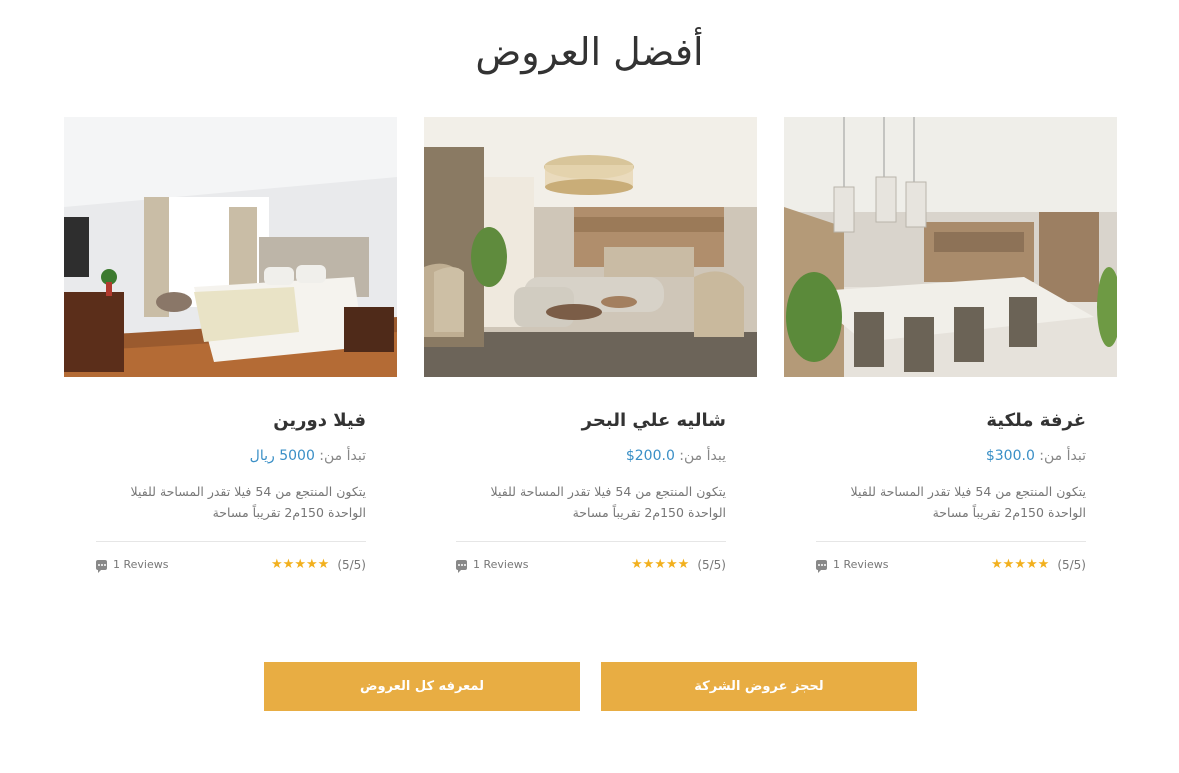  Describe the element at coordinates (282, 456) in the screenshot. I see `price-value: 5000 ريال` at that location.